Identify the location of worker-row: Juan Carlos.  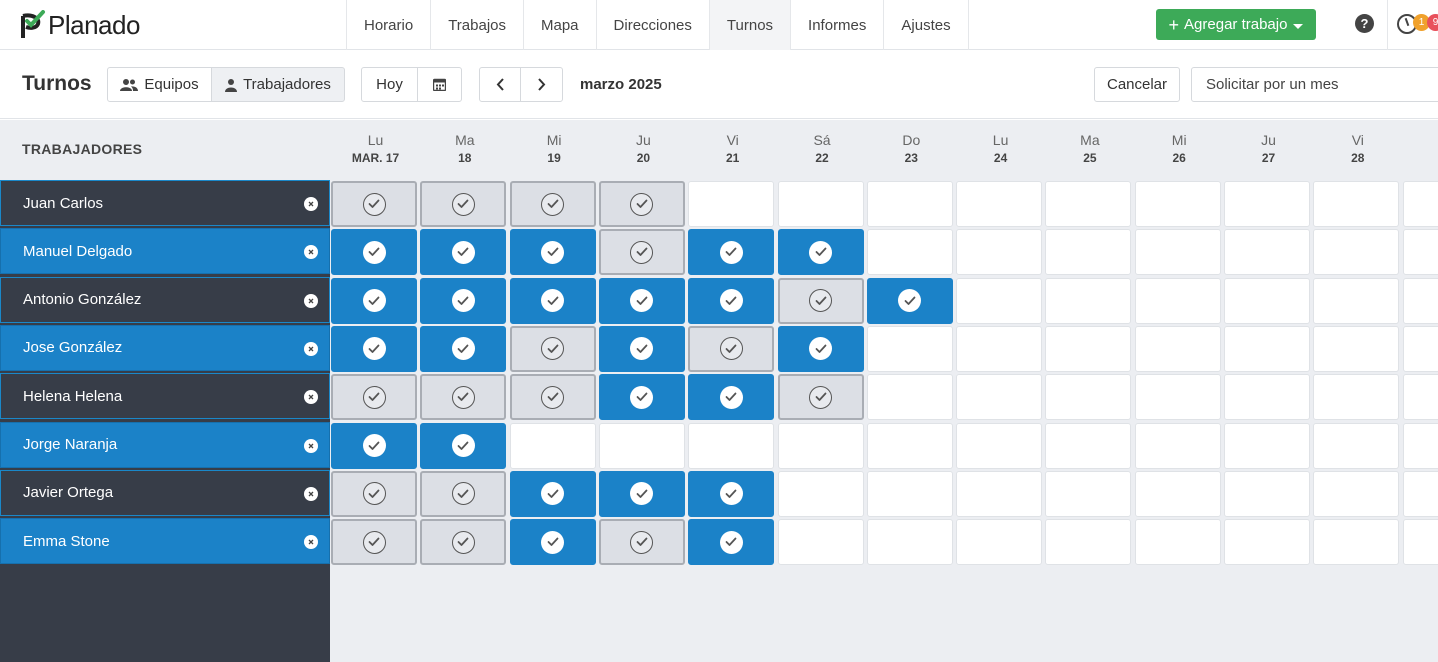
(165, 203).